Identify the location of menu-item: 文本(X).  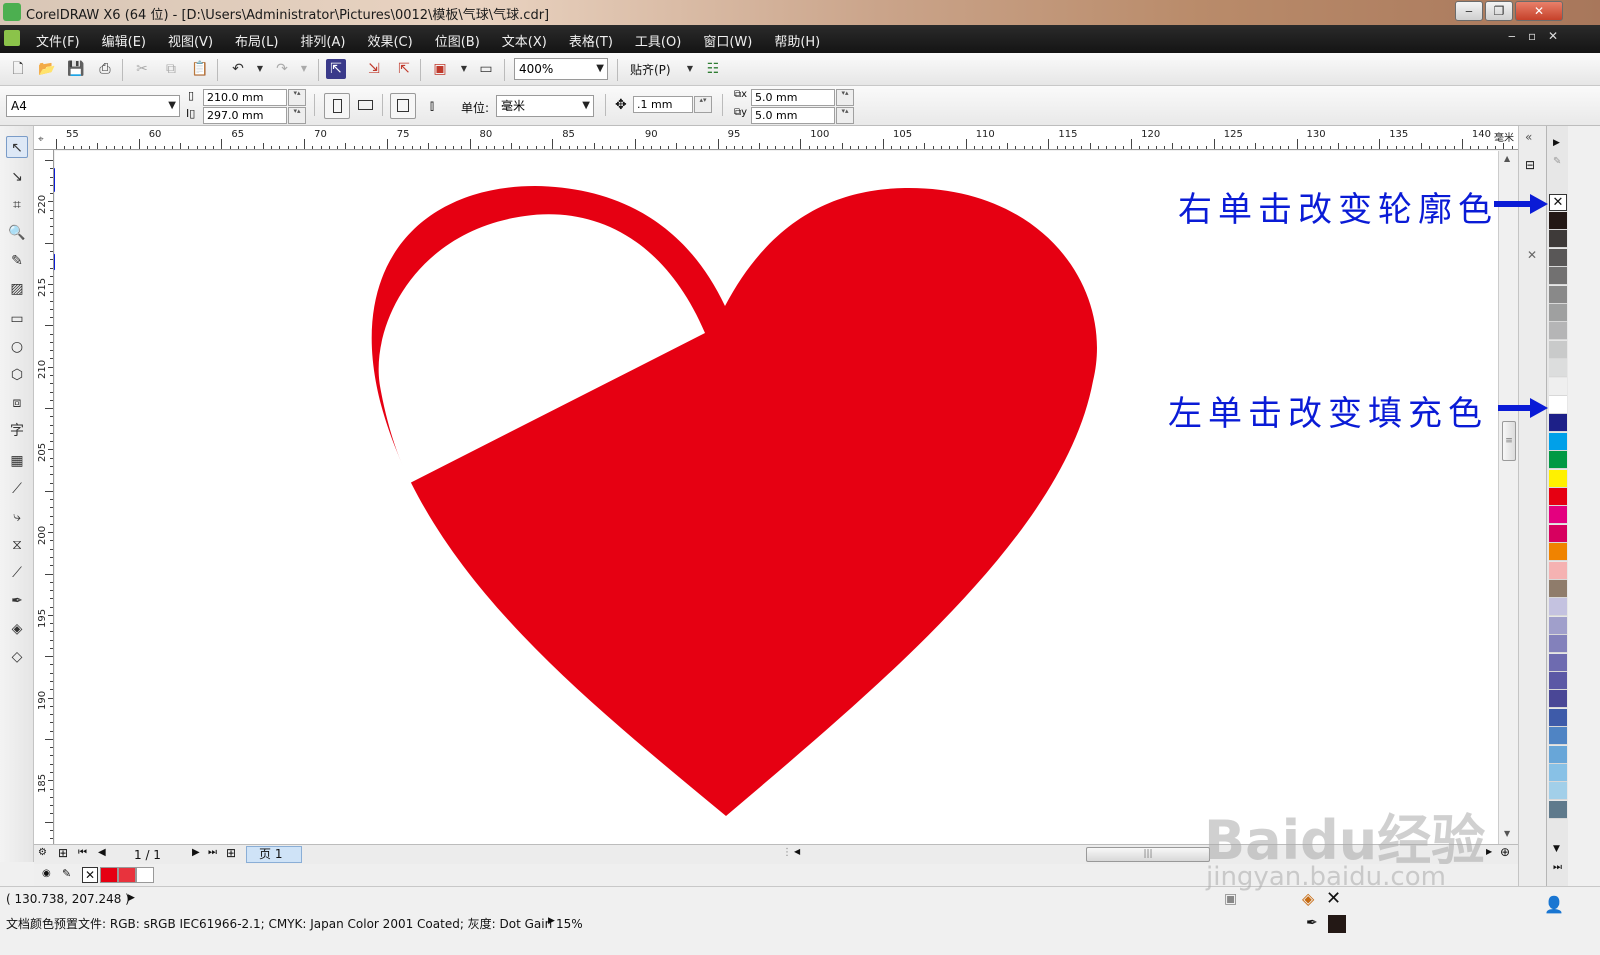
(524, 40).